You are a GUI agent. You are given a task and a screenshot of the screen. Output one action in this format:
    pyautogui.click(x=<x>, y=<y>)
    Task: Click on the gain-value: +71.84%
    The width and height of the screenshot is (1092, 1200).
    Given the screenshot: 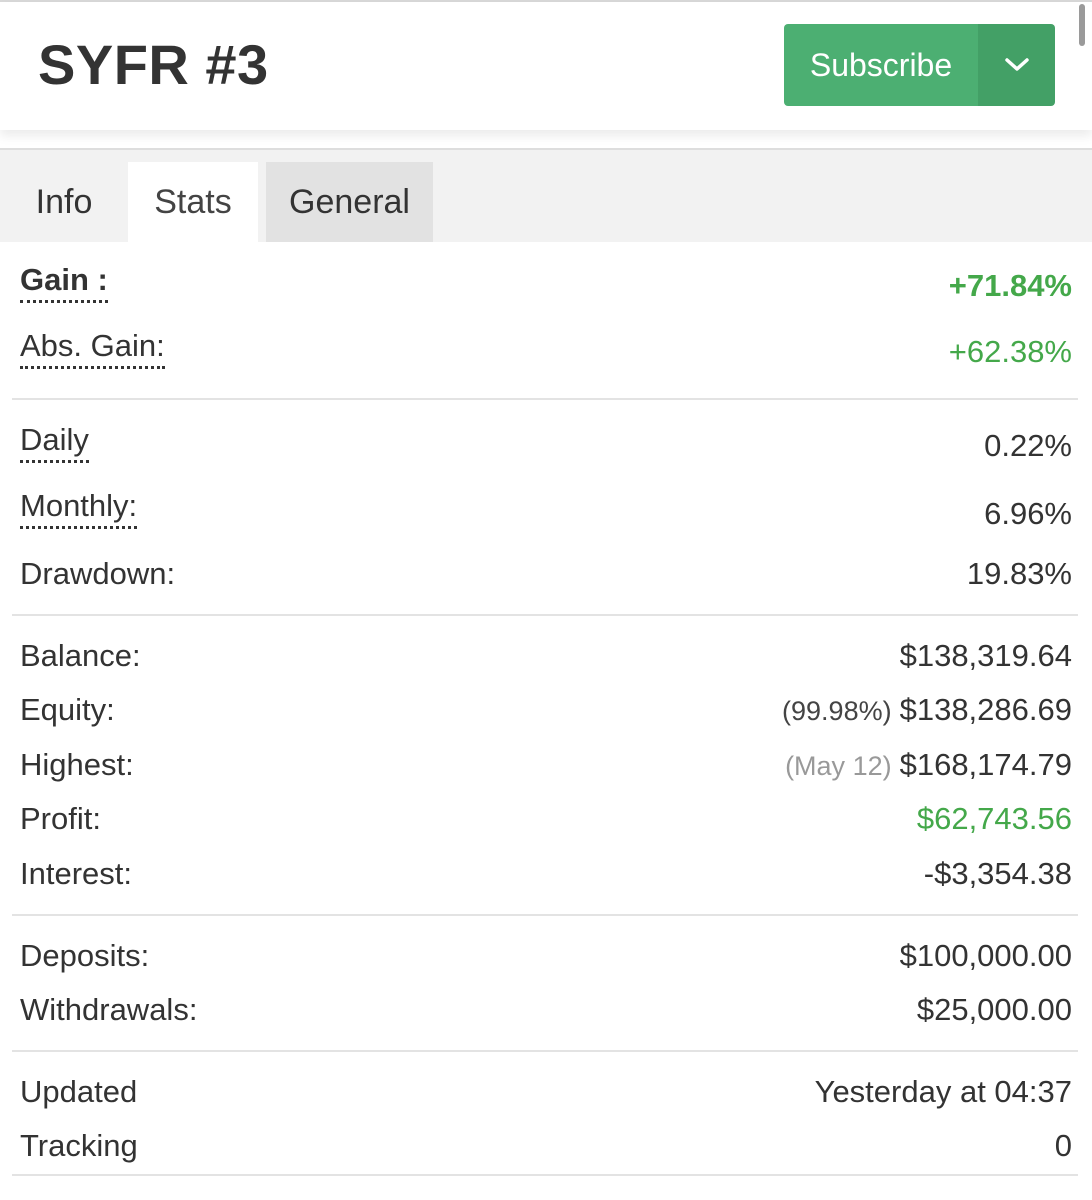 What is the action you would take?
    pyautogui.click(x=1010, y=285)
    